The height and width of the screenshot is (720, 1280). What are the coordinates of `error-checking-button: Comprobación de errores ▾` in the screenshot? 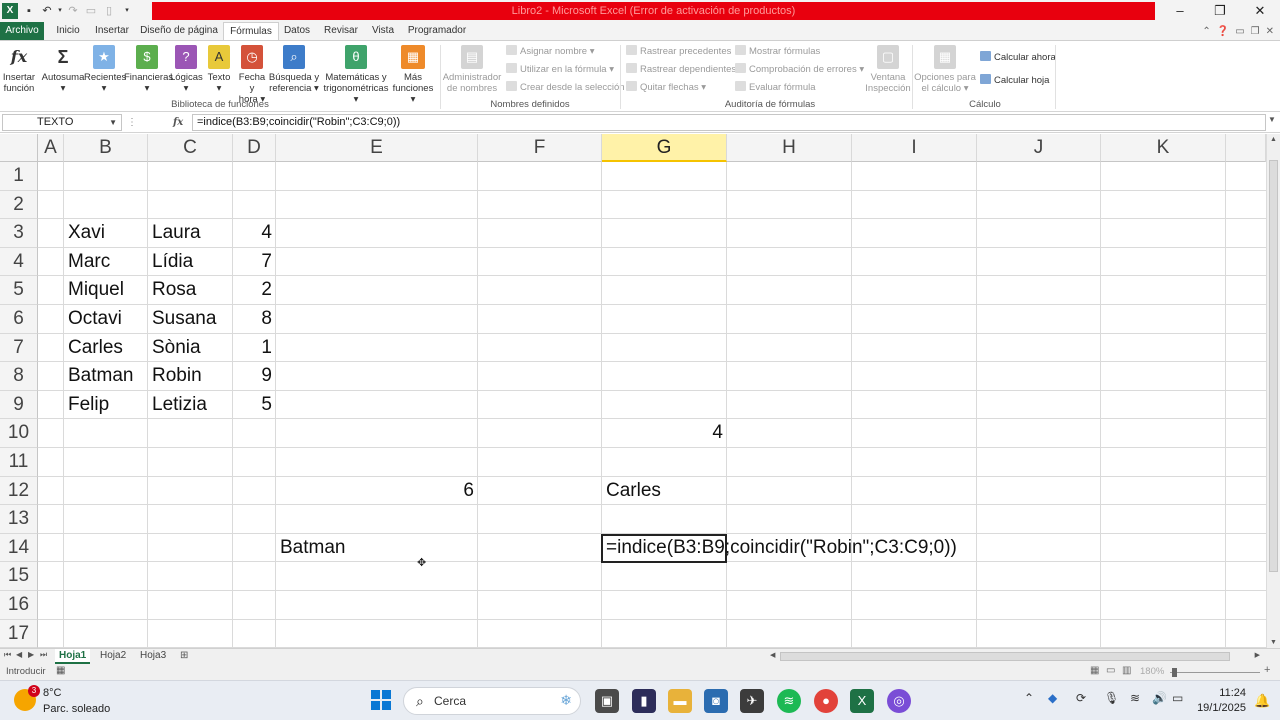 It's located at (799, 70).